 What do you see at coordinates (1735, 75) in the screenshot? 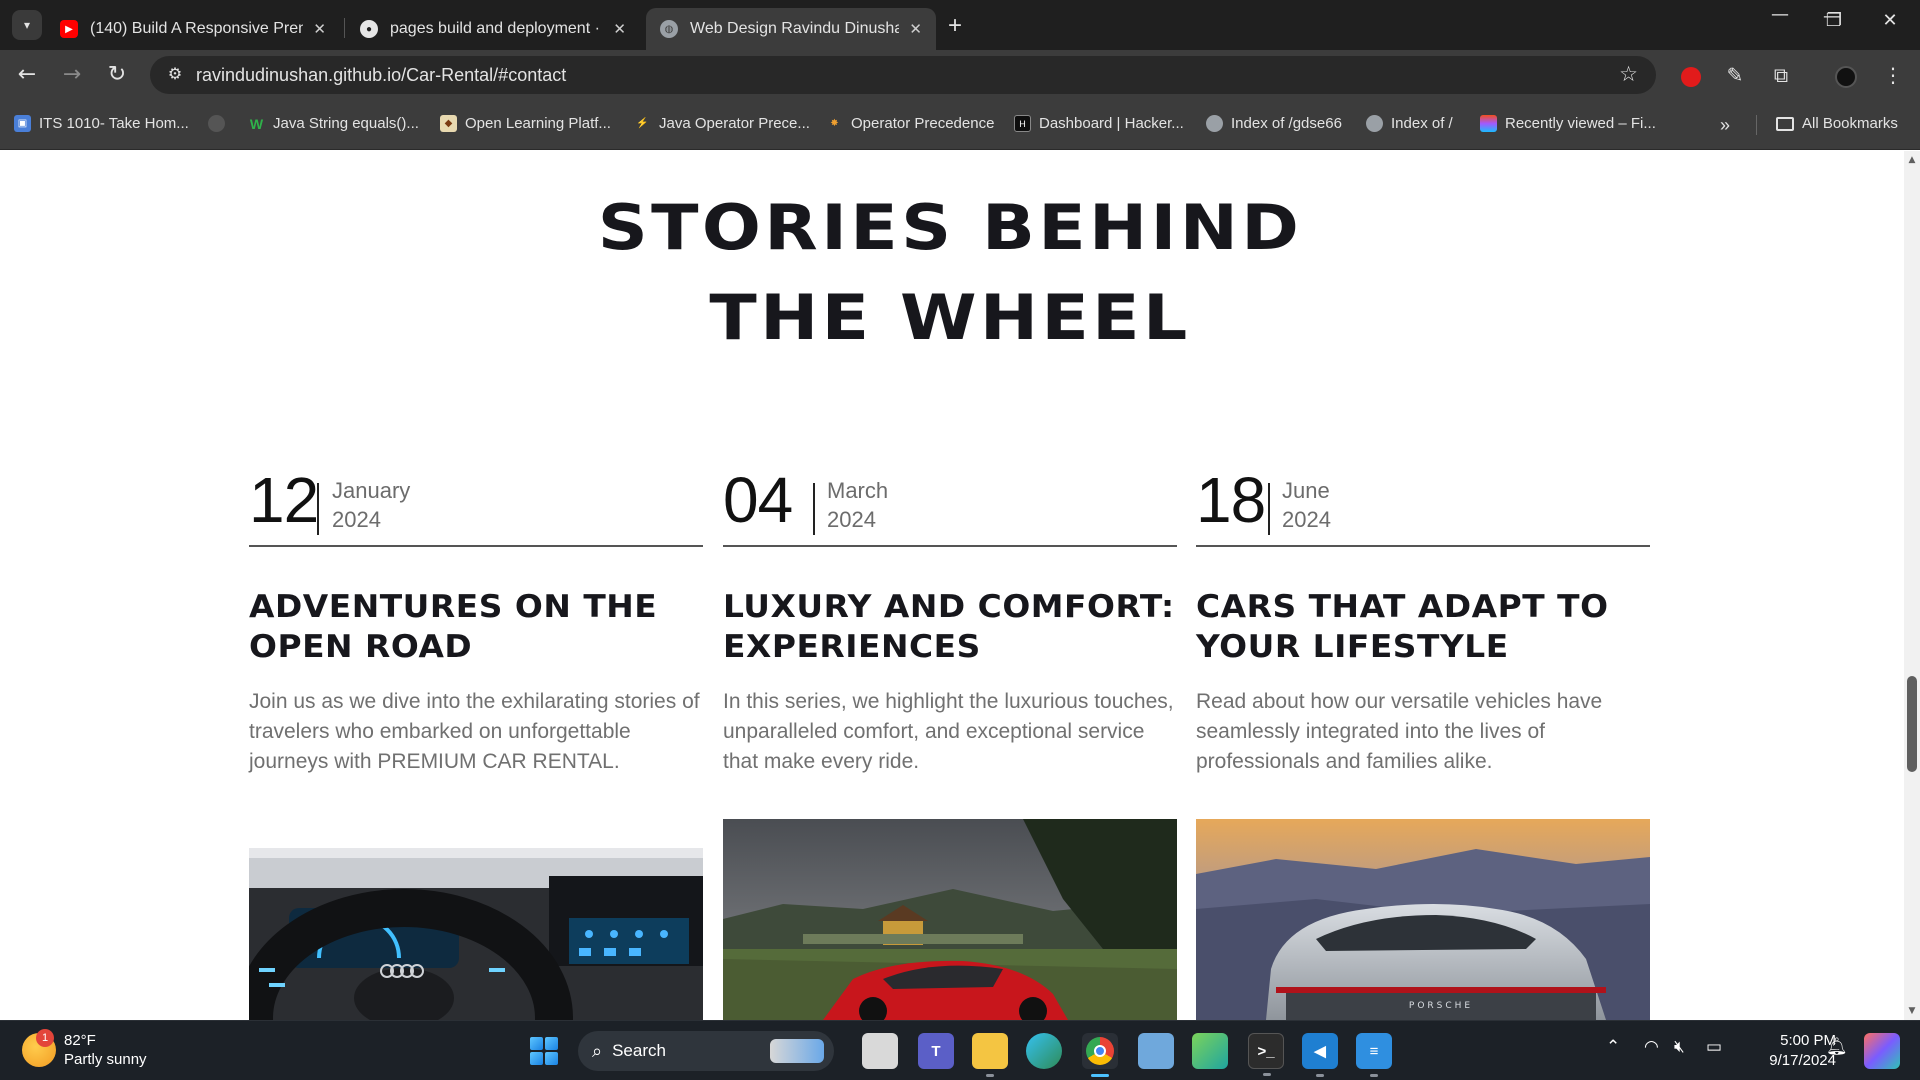
I see `eyedropper-extension-icon: ✎` at bounding box center [1735, 75].